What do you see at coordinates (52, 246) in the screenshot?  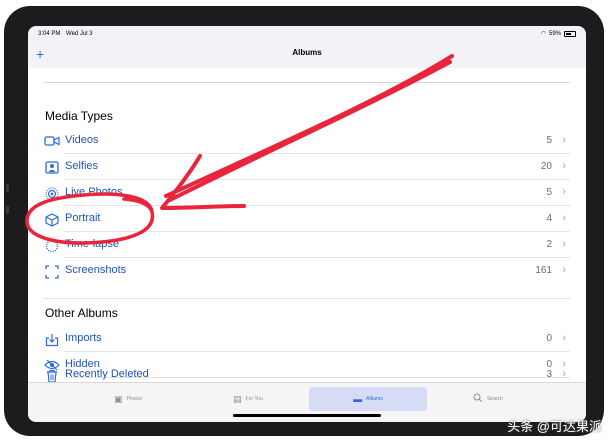 I see `timelapse-icon` at bounding box center [52, 246].